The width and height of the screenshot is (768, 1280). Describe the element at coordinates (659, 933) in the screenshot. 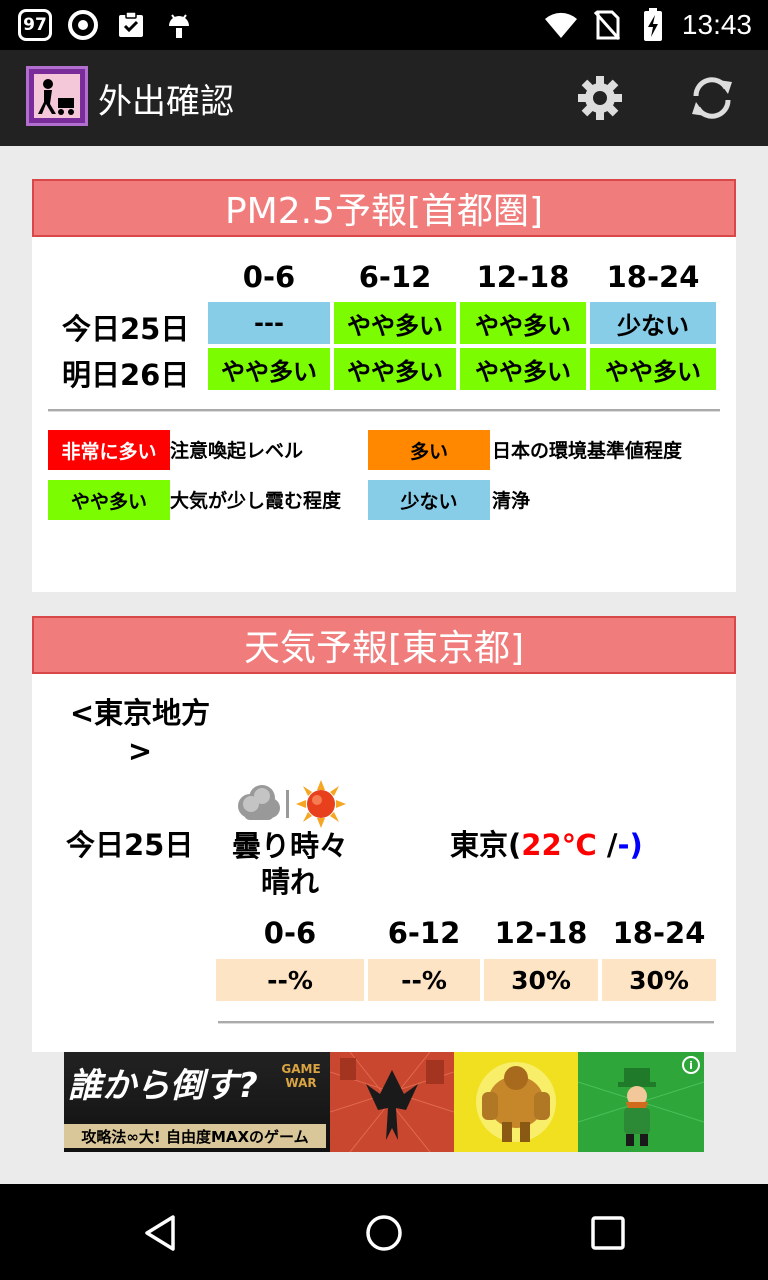

I see `rain-slot-header: 18-24` at that location.